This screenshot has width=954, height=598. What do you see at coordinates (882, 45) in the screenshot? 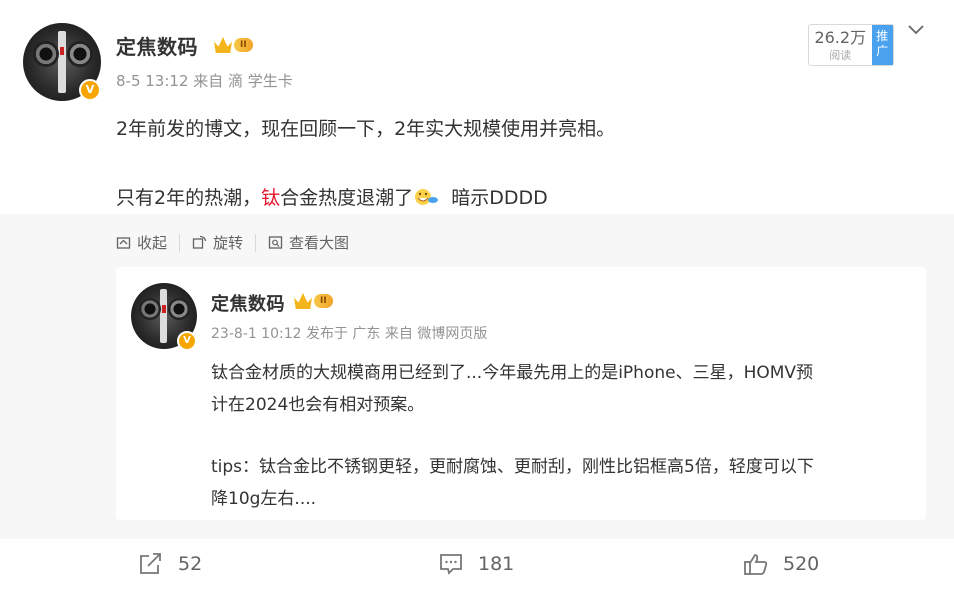
I see `promote-button: 推广` at bounding box center [882, 45].